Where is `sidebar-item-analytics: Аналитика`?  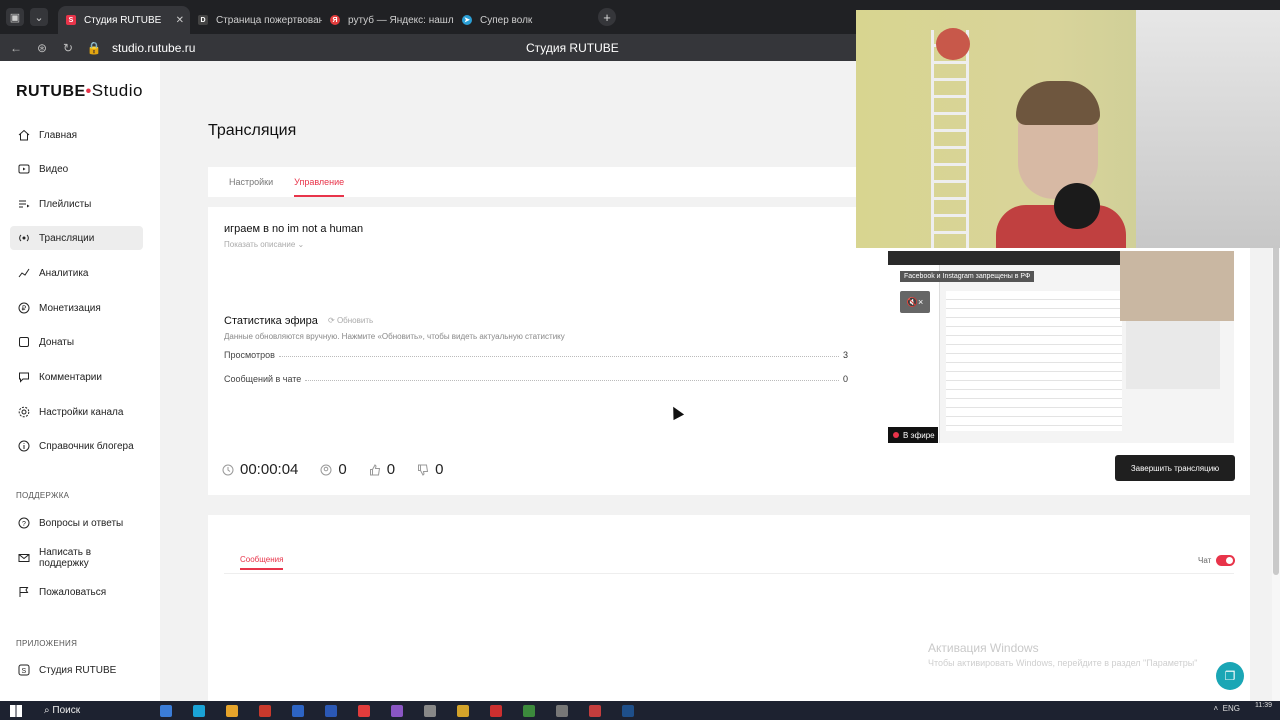
sidebar-item-analytics: Аналитика is located at coordinates (76, 273).